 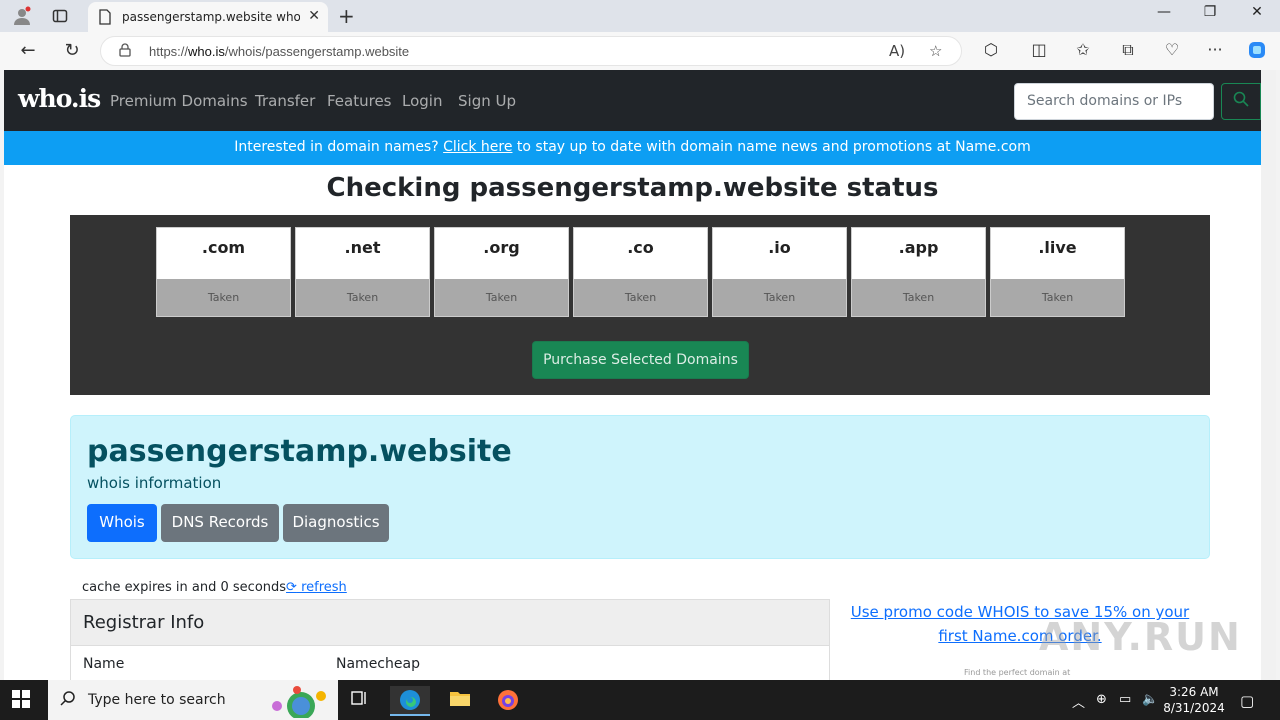 I want to click on tld-card-co: .co Taken, so click(x=640, y=272).